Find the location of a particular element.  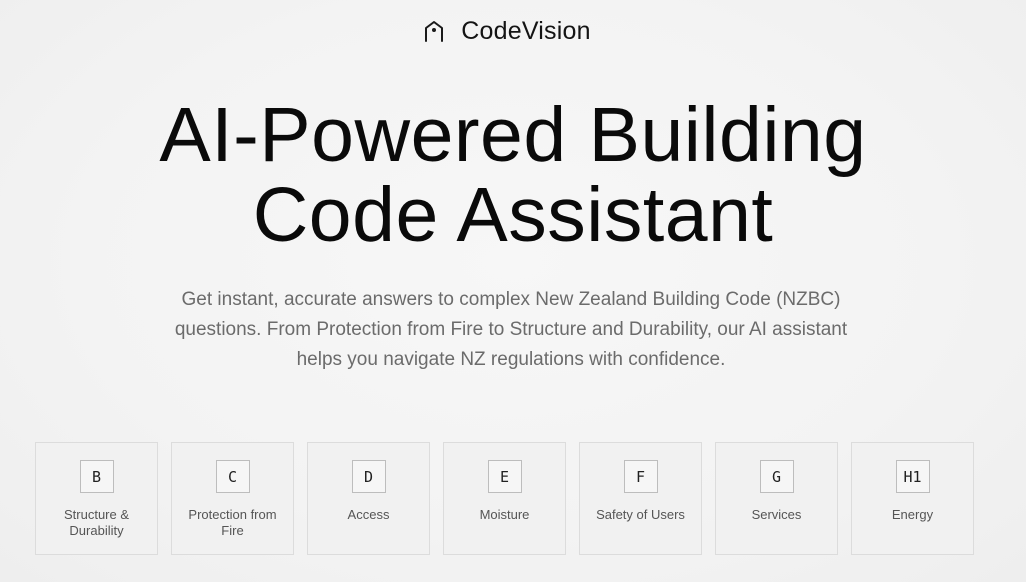

hero-title-line-1: AI-Powered Building is located at coordinates (513, 135).